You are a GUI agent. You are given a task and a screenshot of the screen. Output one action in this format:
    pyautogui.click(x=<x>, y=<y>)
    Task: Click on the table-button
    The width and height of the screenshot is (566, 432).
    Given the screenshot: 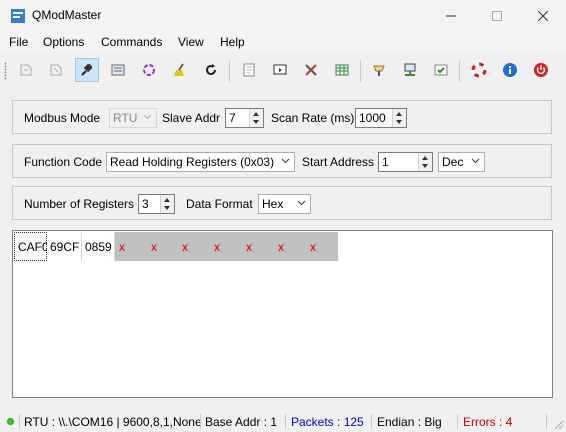 What is the action you would take?
    pyautogui.click(x=342, y=70)
    